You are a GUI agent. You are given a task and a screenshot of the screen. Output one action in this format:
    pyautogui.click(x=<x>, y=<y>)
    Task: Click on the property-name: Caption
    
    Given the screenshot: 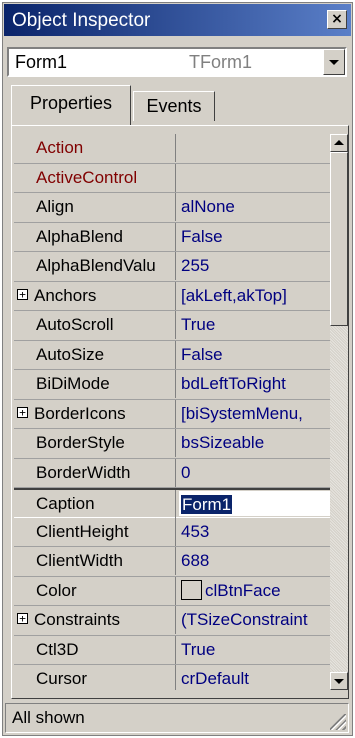 What is the action you would take?
    pyautogui.click(x=95, y=504)
    